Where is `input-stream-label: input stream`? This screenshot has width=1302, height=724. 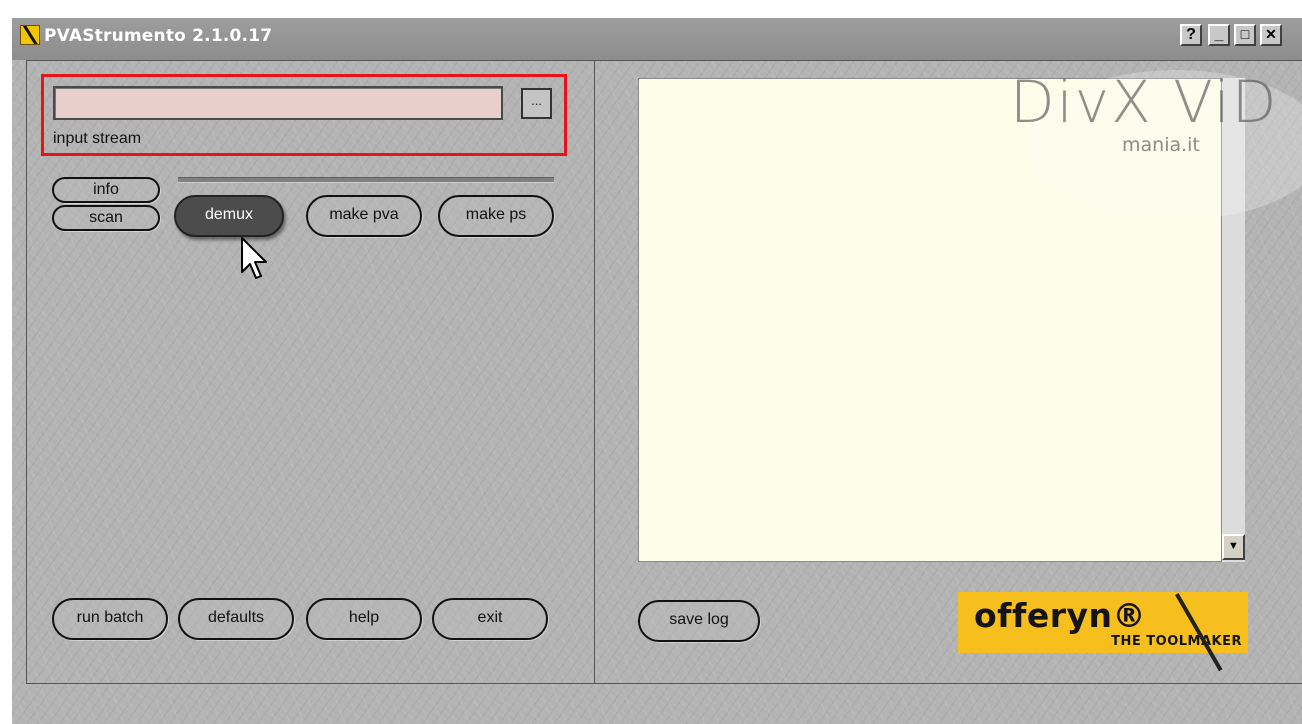 input-stream-label: input stream is located at coordinates (97, 138).